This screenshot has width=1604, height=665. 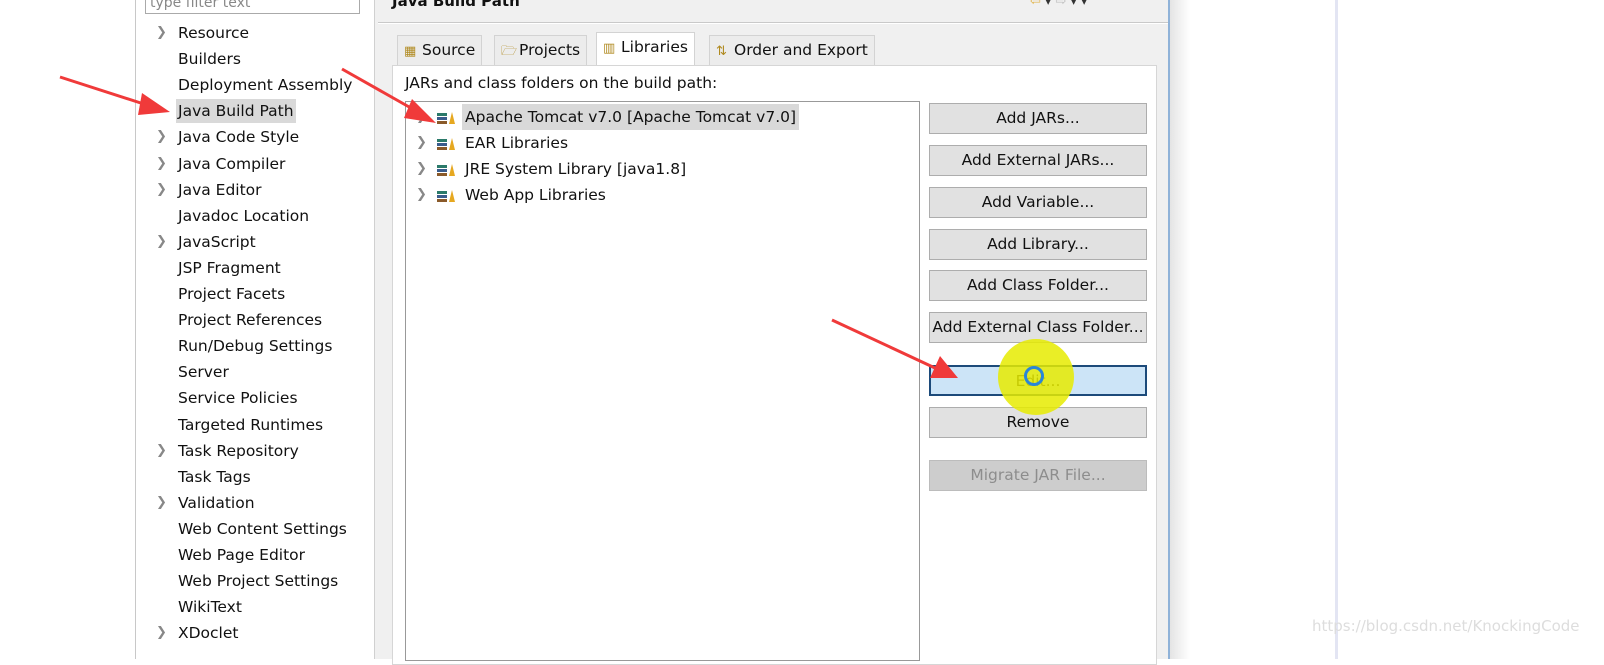 What do you see at coordinates (256, 372) in the screenshot?
I see `tree-item: Server` at bounding box center [256, 372].